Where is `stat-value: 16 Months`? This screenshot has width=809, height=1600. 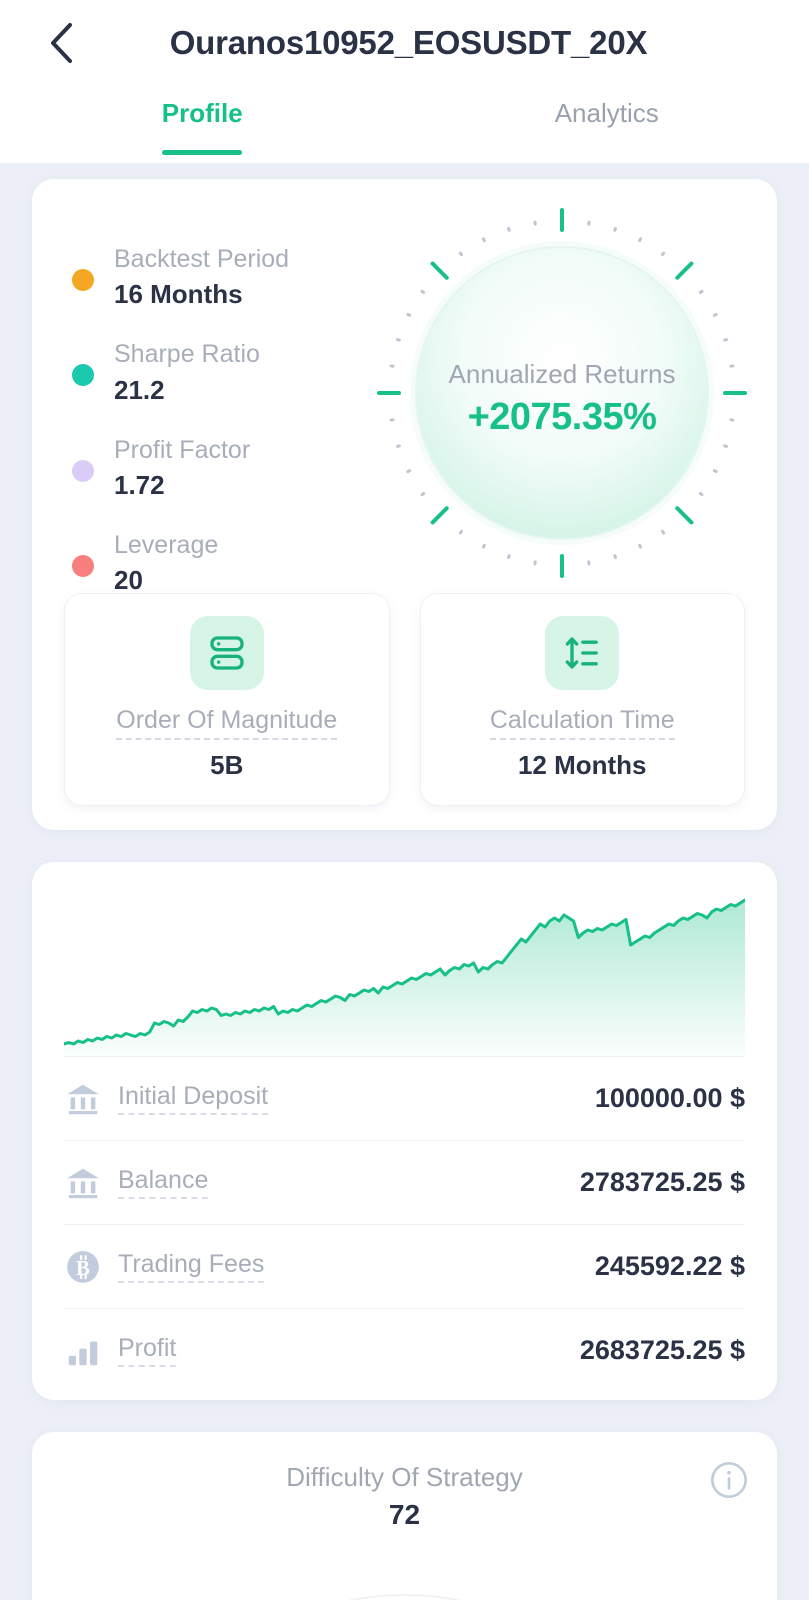 stat-value: 16 Months is located at coordinates (178, 294).